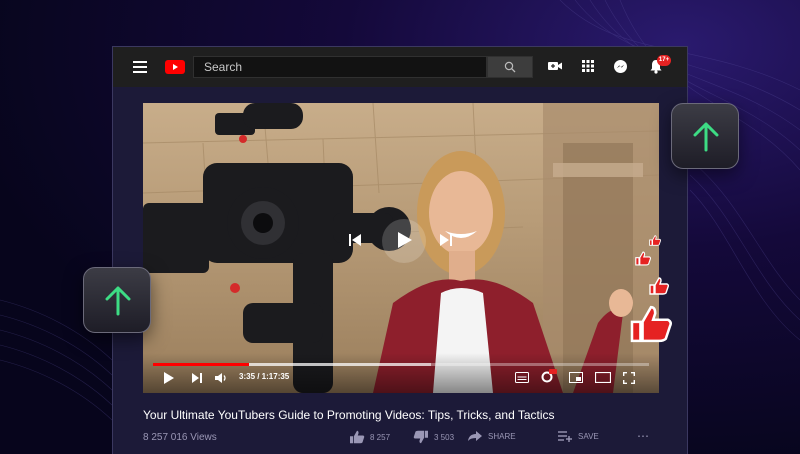 This screenshot has width=800, height=454. What do you see at coordinates (565, 436) in the screenshot?
I see `save-playlist-icon` at bounding box center [565, 436].